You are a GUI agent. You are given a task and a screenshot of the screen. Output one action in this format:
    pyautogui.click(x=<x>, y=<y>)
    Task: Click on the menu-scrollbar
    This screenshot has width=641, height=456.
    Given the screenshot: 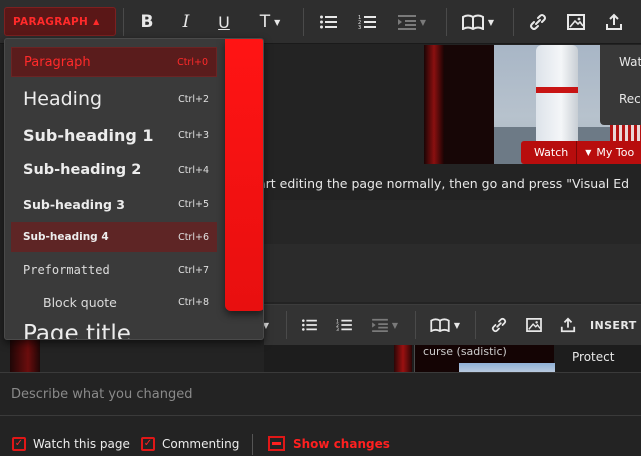 What is the action you would take?
    pyautogui.click(x=244, y=175)
    